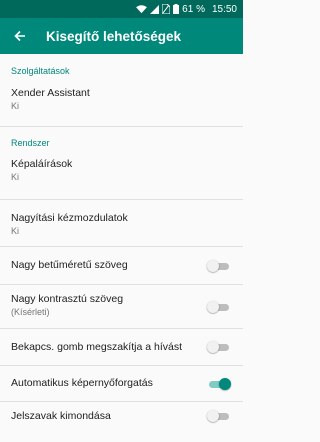 Image resolution: width=320 pixels, height=442 pixels. I want to click on item-label: Nagyítási kézmozdulatok, so click(69, 218).